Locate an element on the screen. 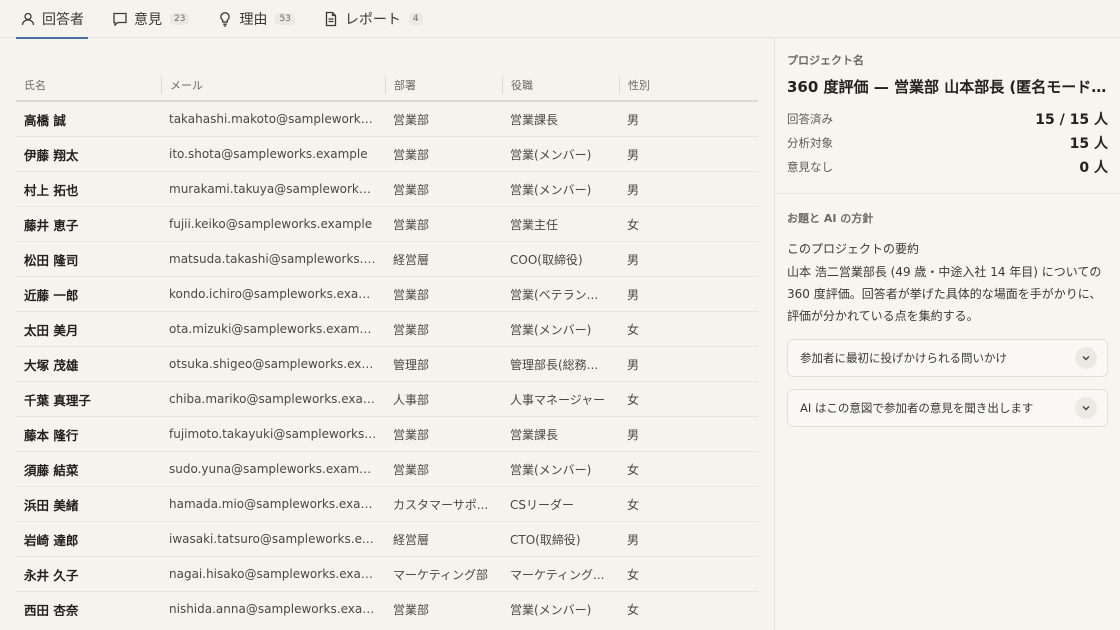  cell-name: 高橋 誠 is located at coordinates (45, 120).